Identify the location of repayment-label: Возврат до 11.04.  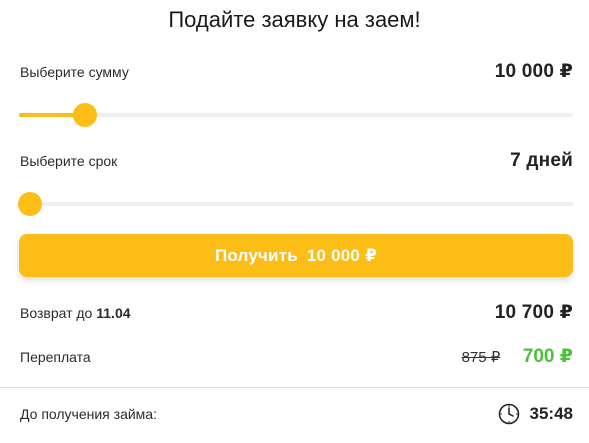
(75, 313).